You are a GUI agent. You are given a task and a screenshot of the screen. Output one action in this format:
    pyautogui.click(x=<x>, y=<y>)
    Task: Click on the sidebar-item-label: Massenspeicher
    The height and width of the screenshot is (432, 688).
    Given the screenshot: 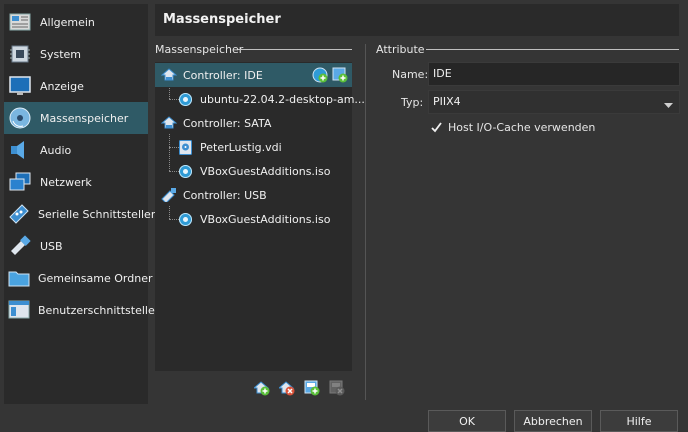 What is the action you would take?
    pyautogui.click(x=84, y=118)
    